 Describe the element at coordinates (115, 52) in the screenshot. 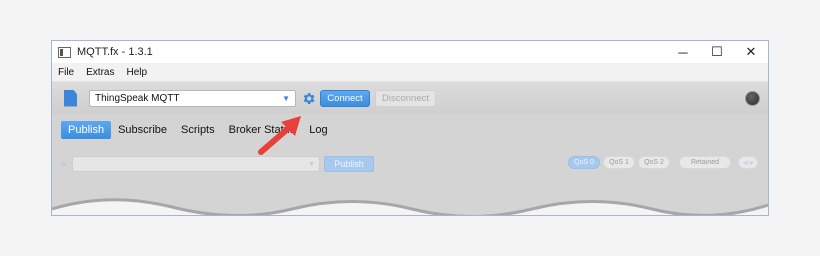

I see `window-title: MQTT.fx - 1.3.1` at that location.